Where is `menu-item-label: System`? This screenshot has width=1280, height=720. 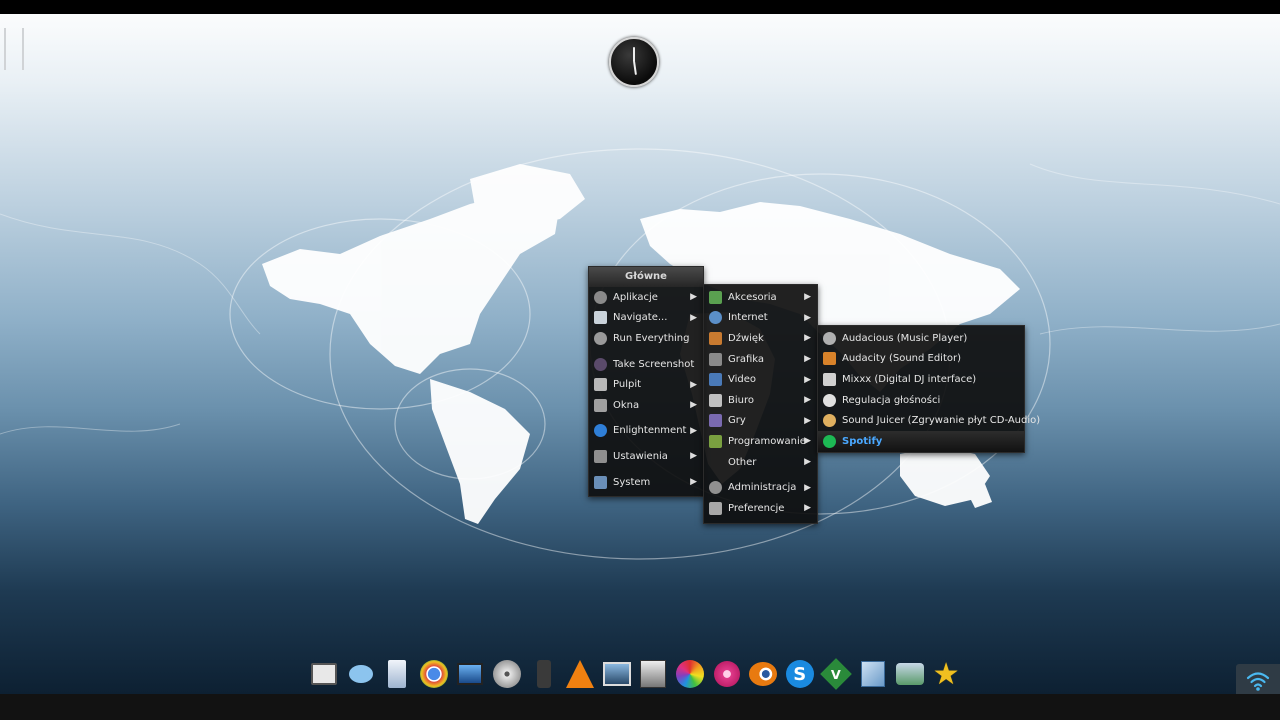 menu-item-label: System is located at coordinates (632, 482).